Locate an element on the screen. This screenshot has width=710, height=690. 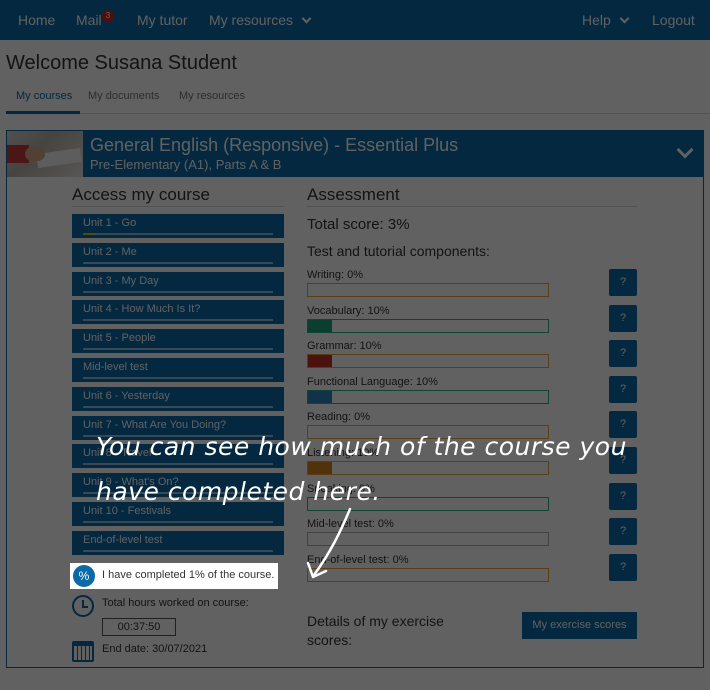
tab-my-resources: My resources is located at coordinates (212, 96).